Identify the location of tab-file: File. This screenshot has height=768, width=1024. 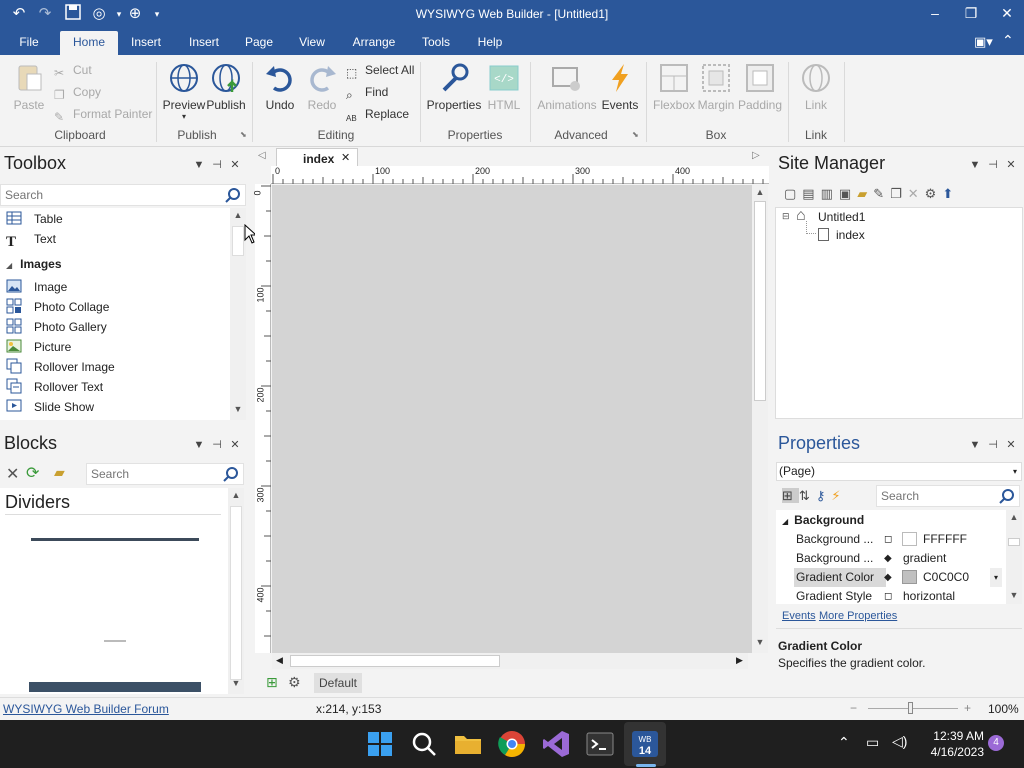
(29, 43).